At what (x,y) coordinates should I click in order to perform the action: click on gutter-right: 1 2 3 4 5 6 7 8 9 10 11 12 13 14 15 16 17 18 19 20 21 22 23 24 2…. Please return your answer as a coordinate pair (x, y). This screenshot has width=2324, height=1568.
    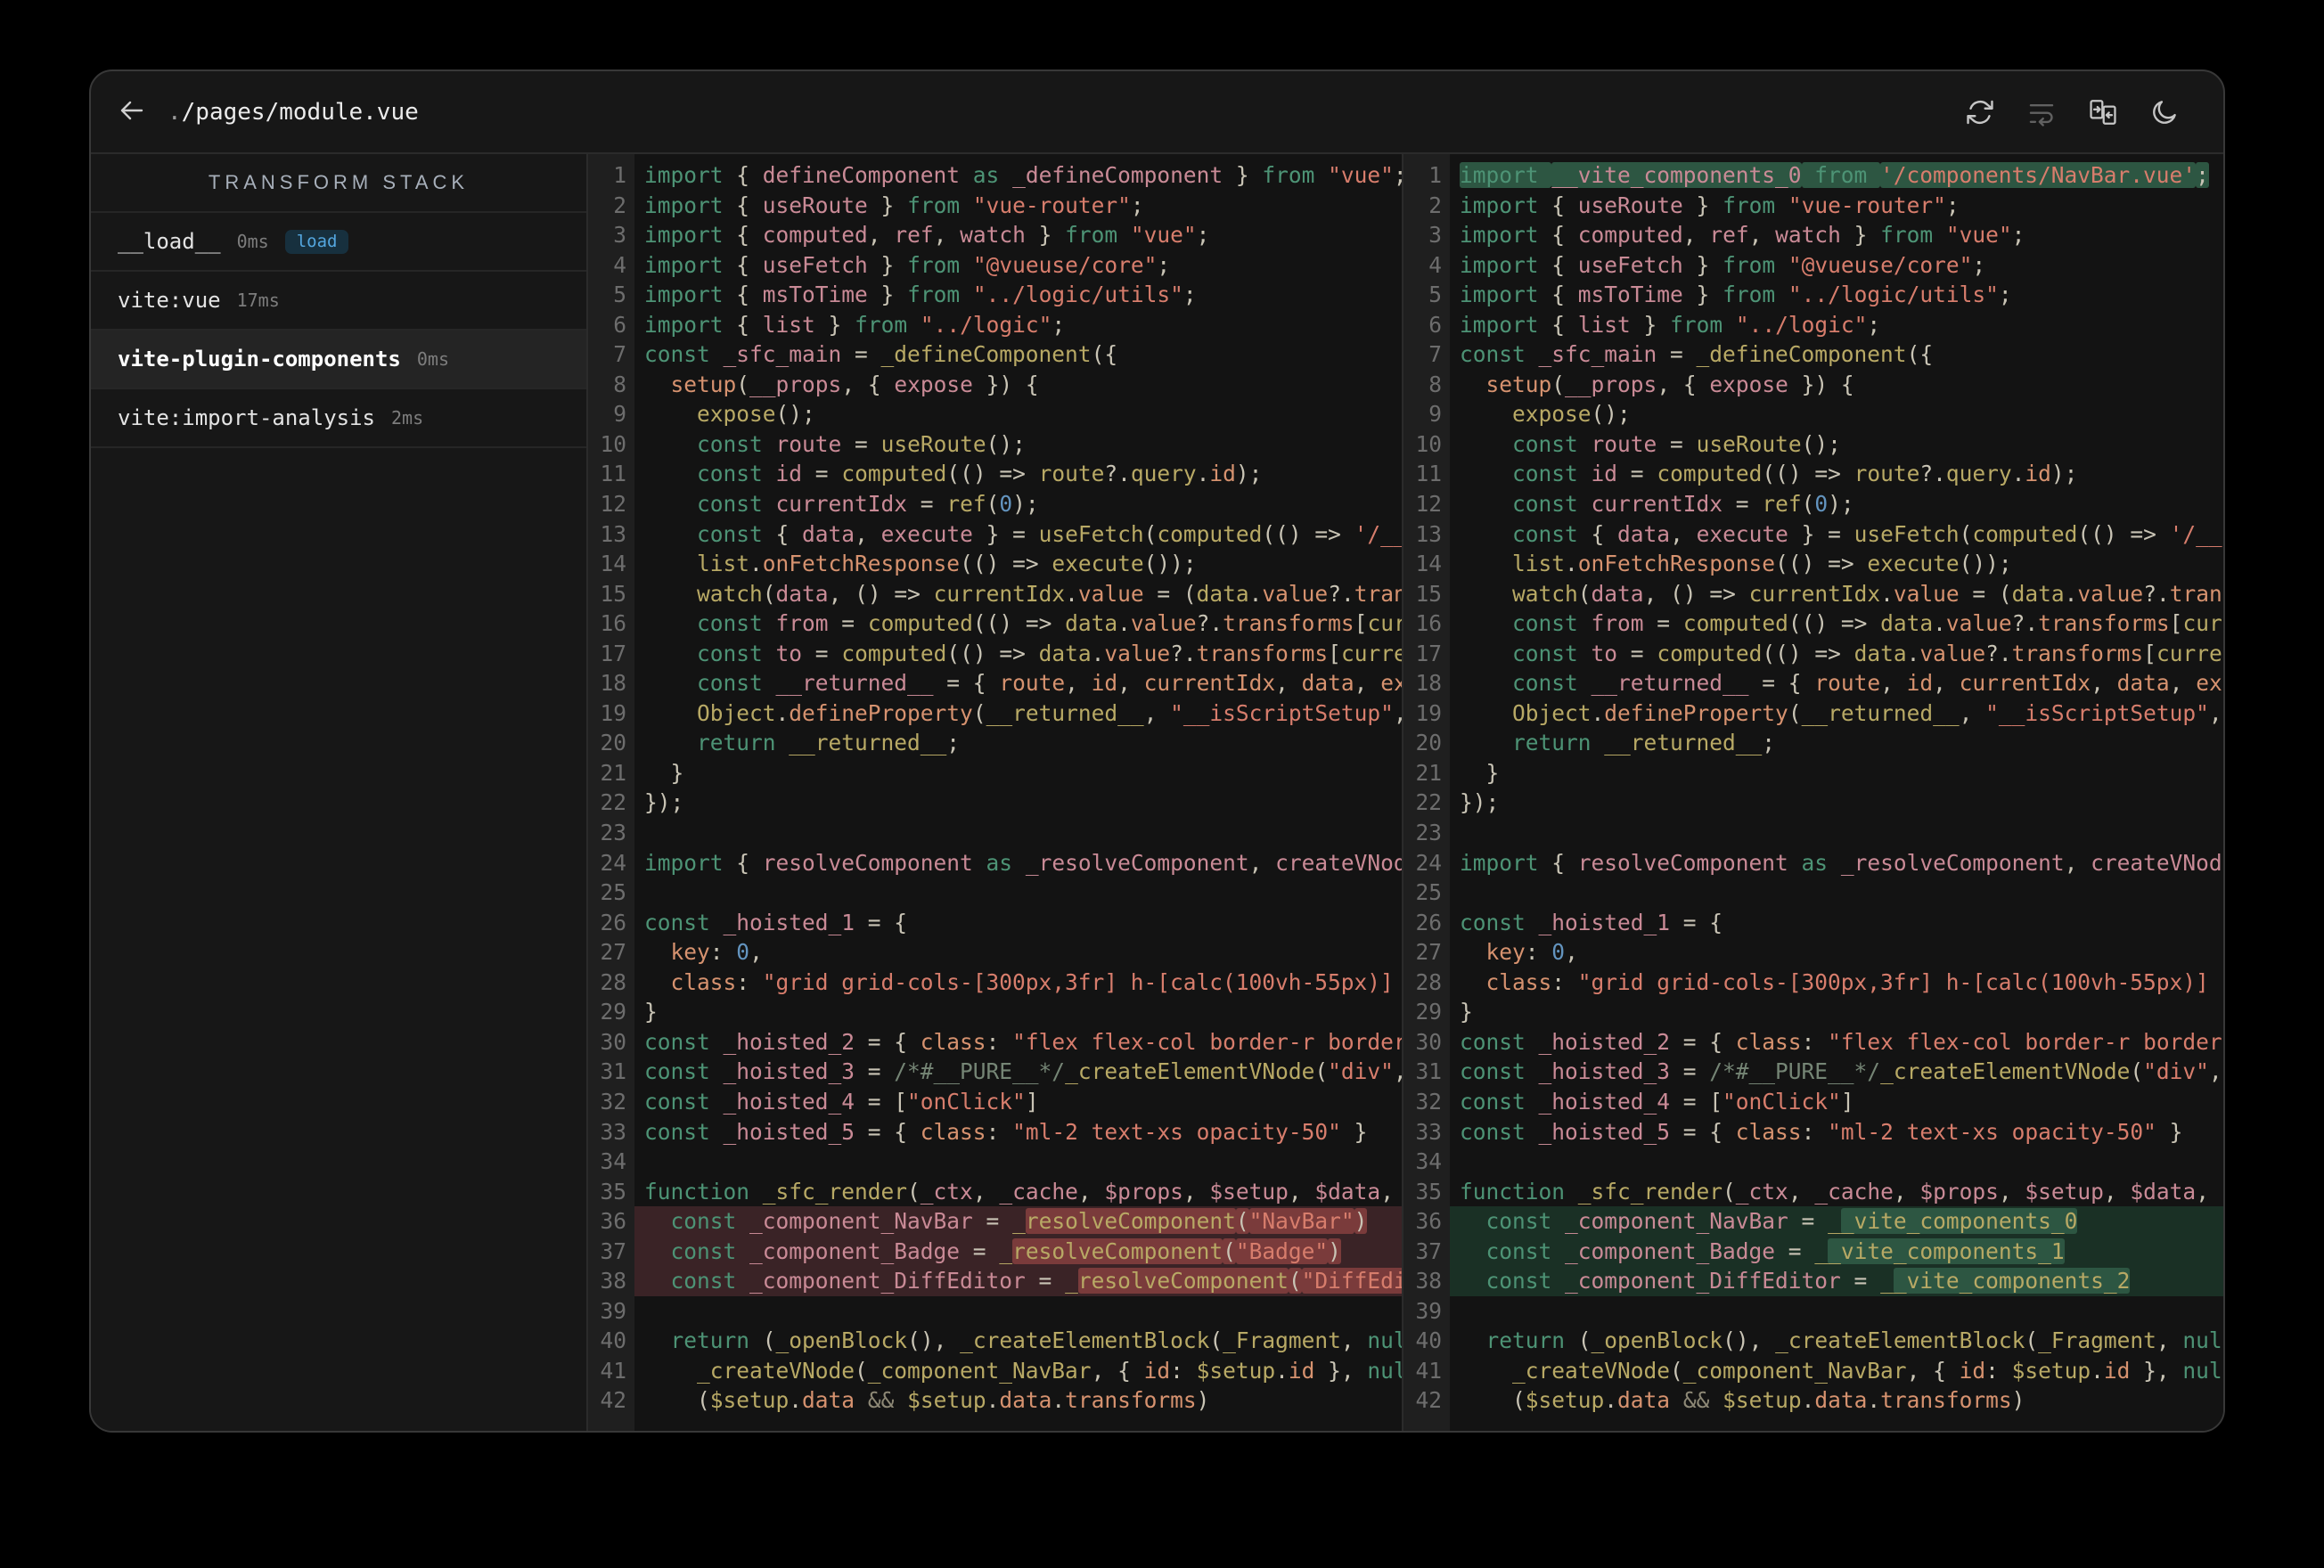
    Looking at the image, I should click on (1426, 792).